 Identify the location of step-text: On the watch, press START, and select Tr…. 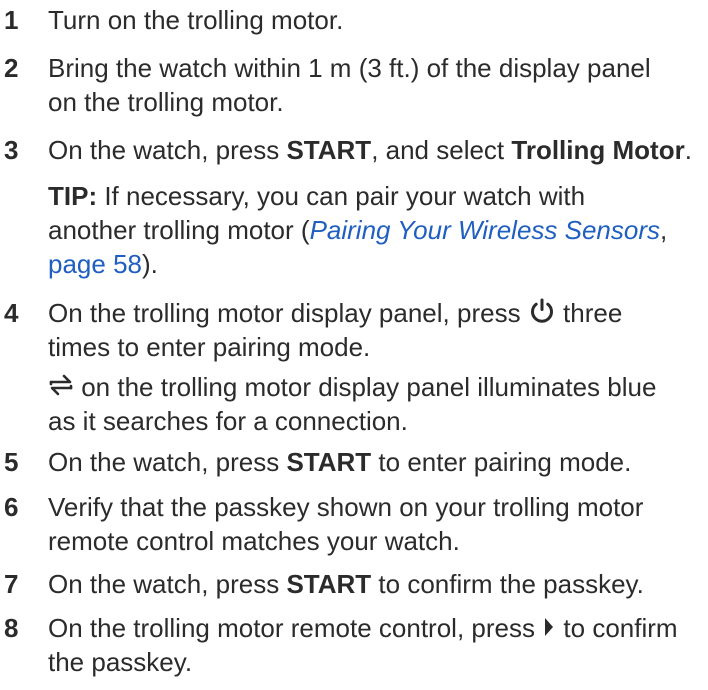
(374, 150).